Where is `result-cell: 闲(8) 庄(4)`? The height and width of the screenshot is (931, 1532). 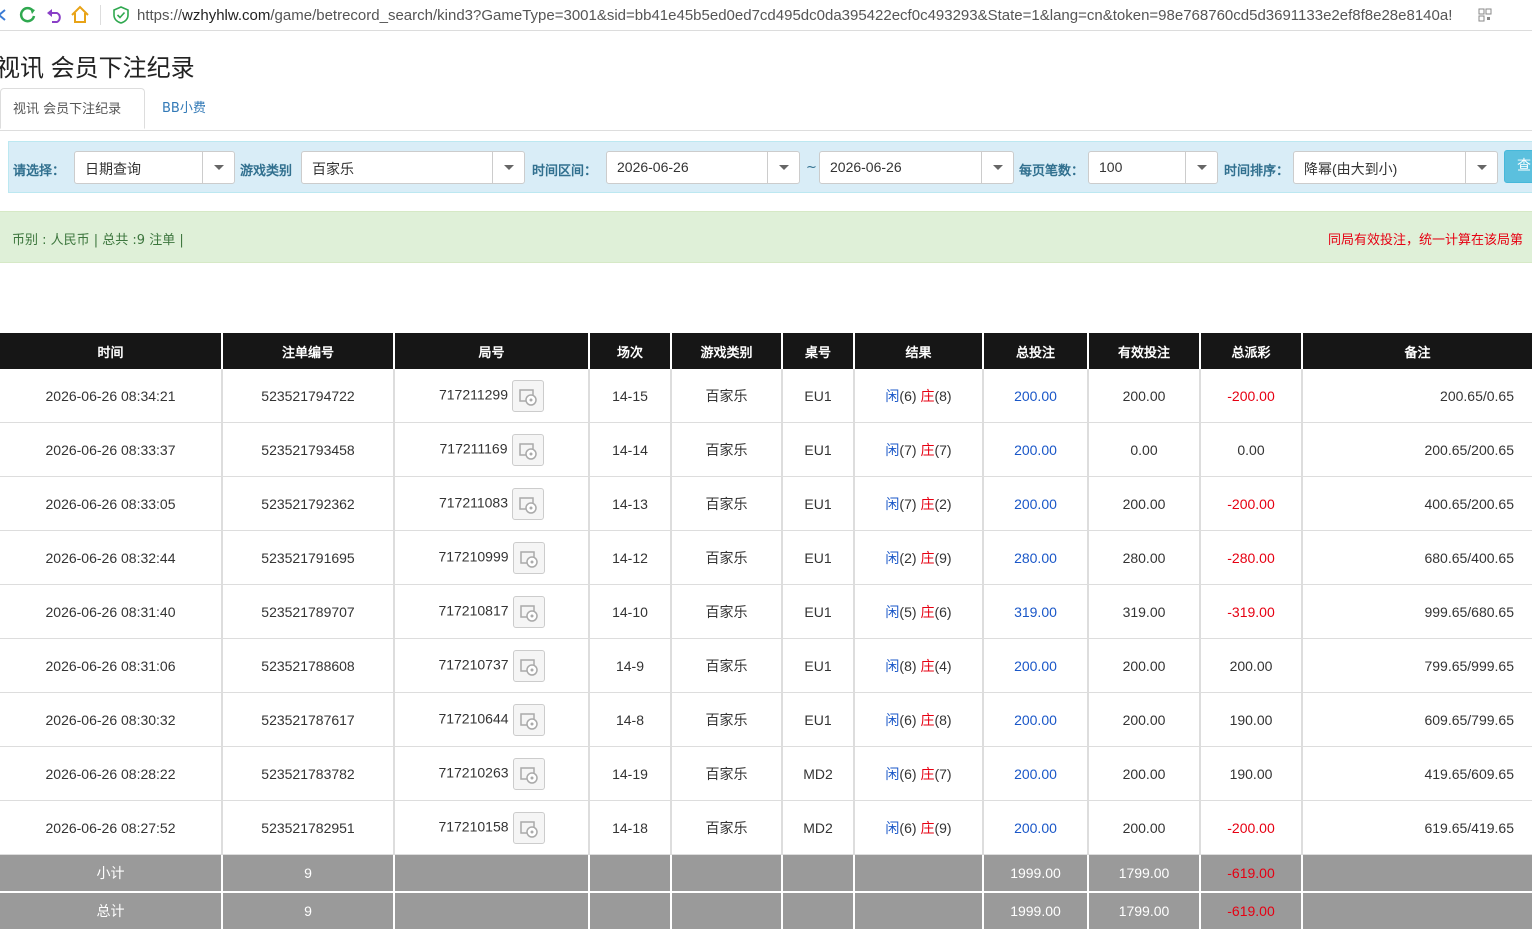
result-cell: 闲(8) 庄(4) is located at coordinates (918, 665).